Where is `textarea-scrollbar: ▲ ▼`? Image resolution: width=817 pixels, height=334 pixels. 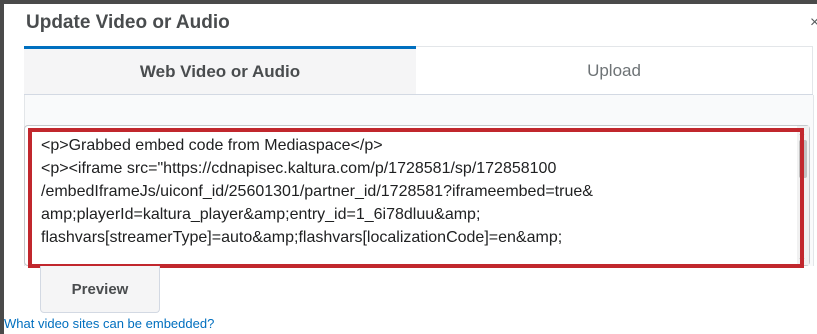
textarea-scrollbar: ▲ ▼ is located at coordinates (803, 195).